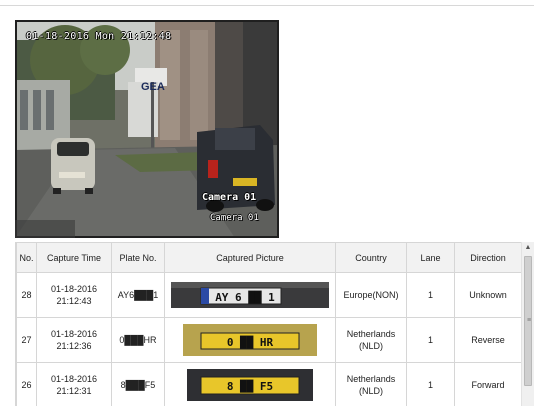  I want to click on cell-capture-time: 01-18-2016 21:12:36, so click(74, 340).